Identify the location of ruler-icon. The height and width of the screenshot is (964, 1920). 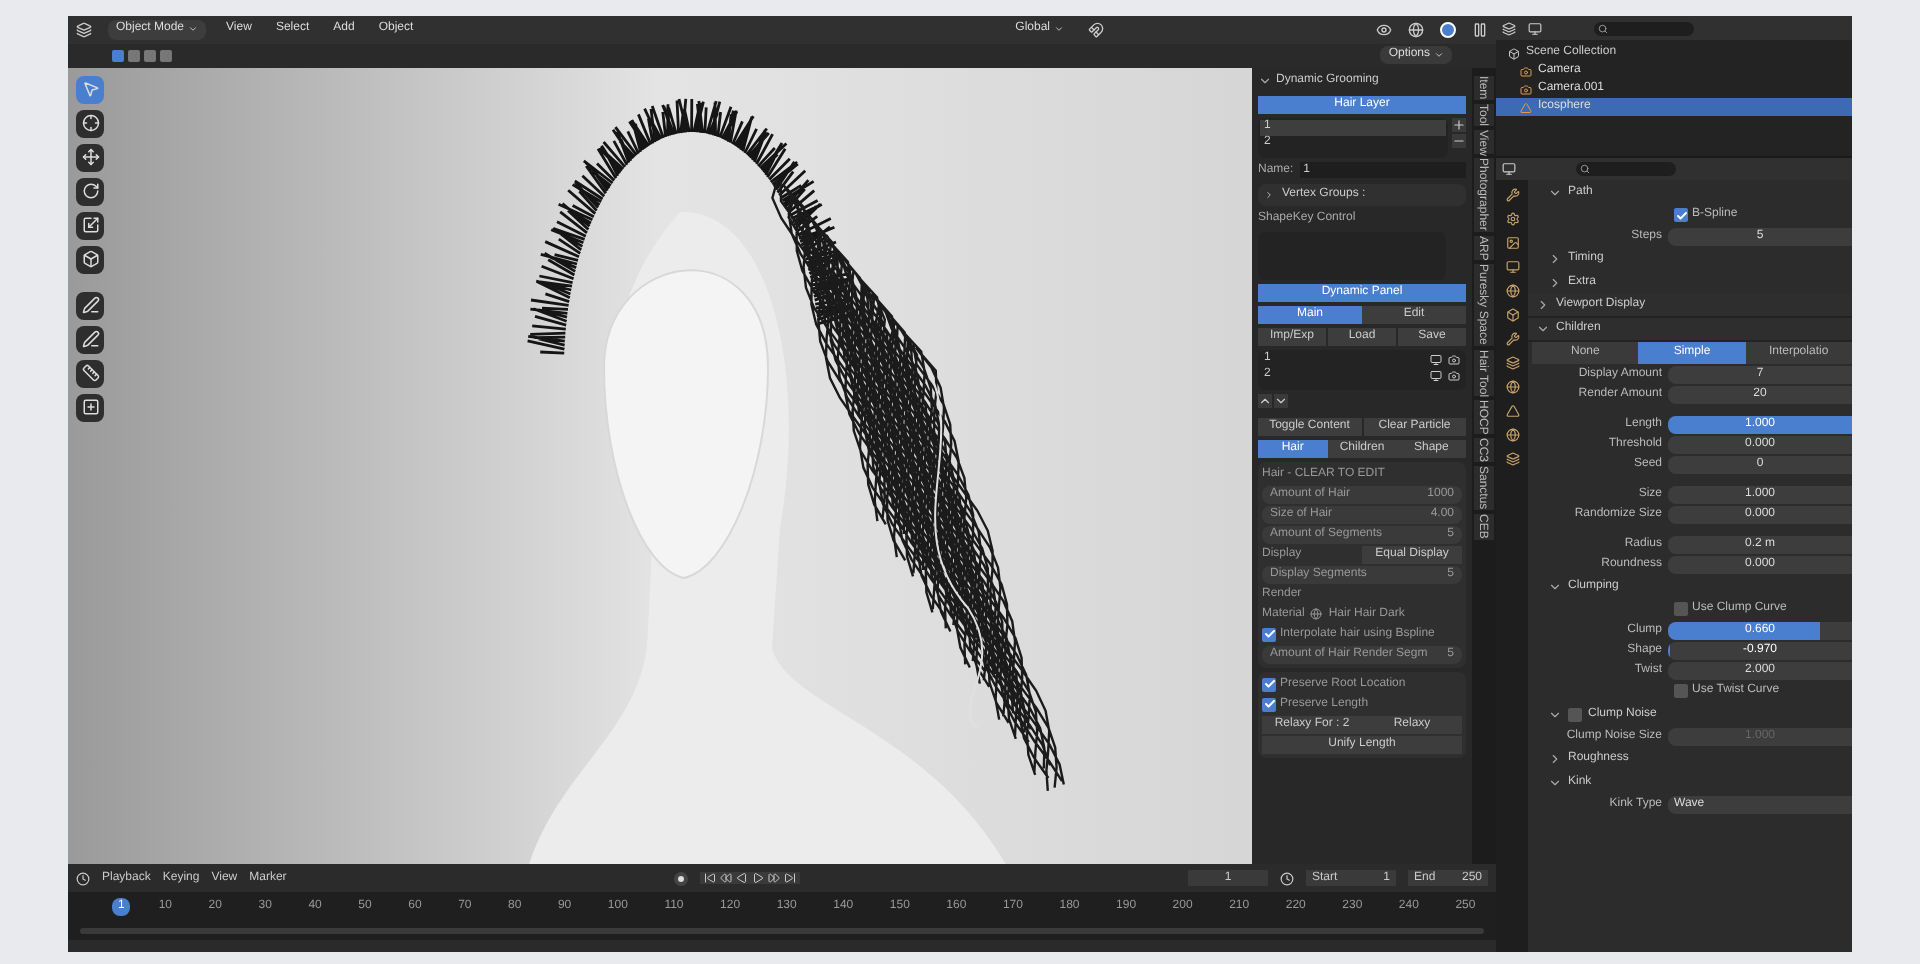
(90, 373).